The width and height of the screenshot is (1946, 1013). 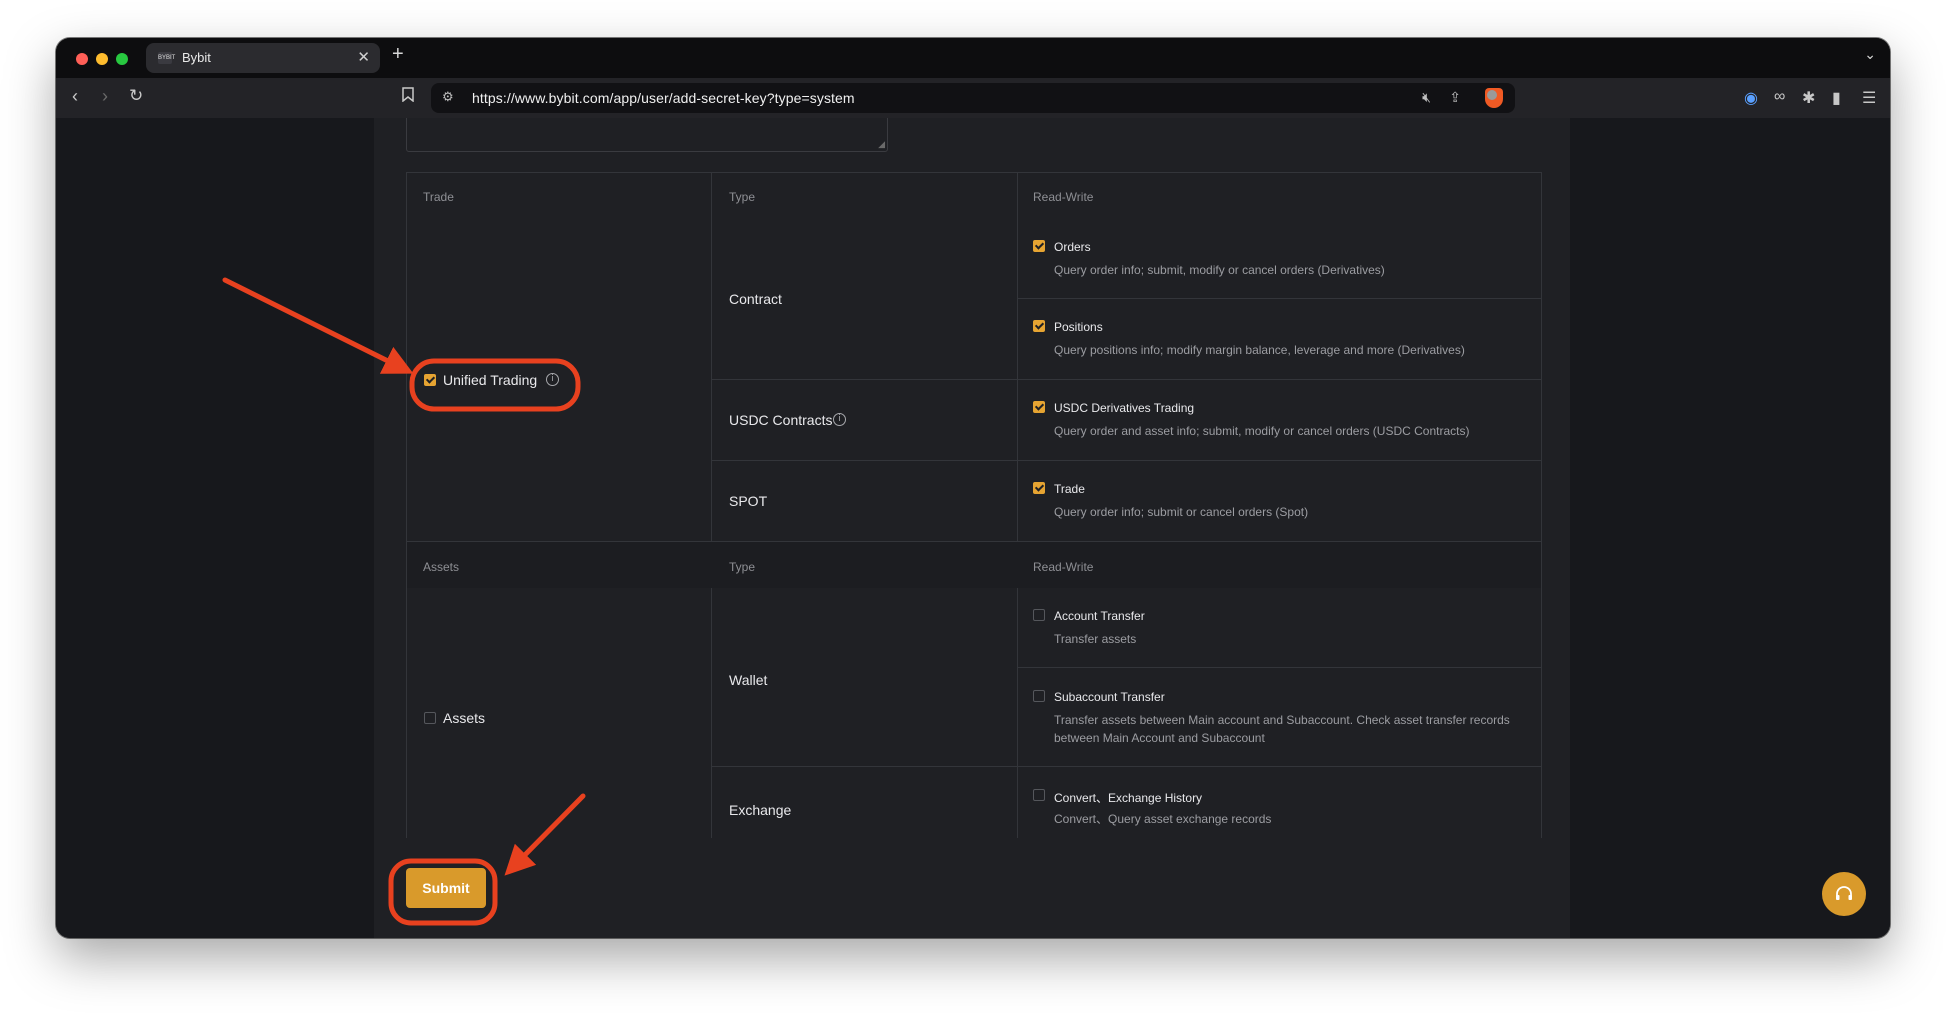 What do you see at coordinates (748, 501) in the screenshot?
I see `type-spot: SPOT` at bounding box center [748, 501].